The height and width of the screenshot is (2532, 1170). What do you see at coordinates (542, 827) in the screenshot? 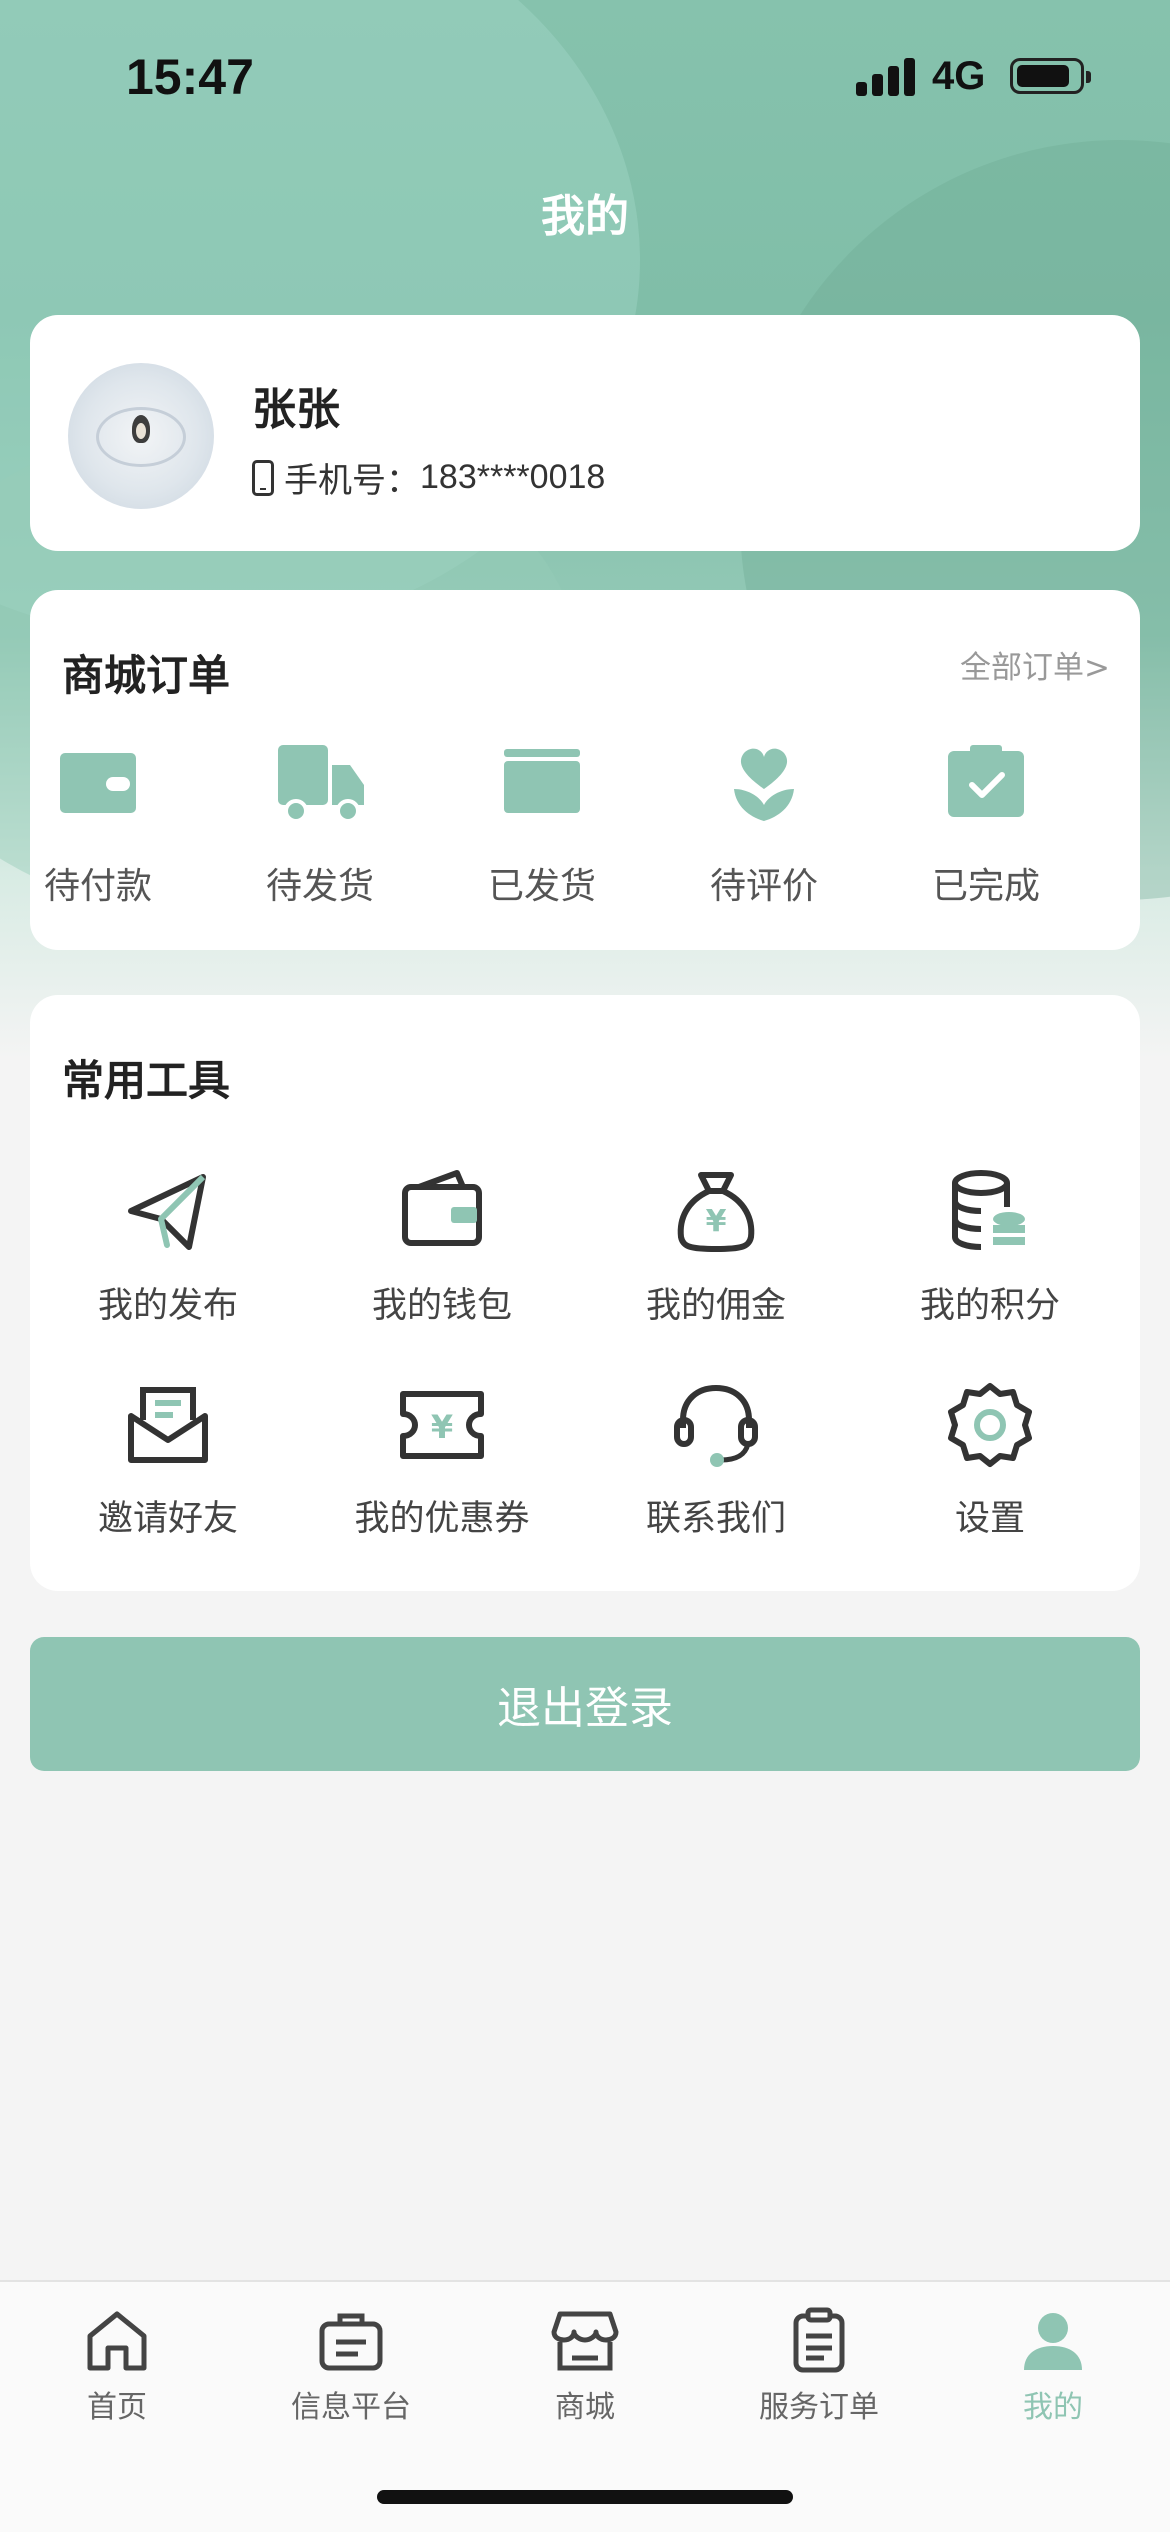
I see `order-shipped: 已发货` at bounding box center [542, 827].